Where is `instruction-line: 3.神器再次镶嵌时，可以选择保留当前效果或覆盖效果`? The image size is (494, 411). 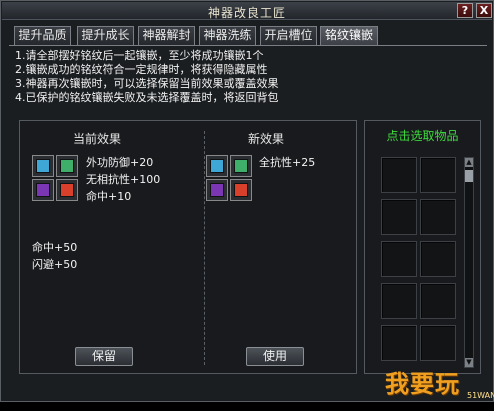 instruction-line: 3.神器再次镶嵌时，可以选择保留当前效果或覆盖效果 is located at coordinates (147, 83).